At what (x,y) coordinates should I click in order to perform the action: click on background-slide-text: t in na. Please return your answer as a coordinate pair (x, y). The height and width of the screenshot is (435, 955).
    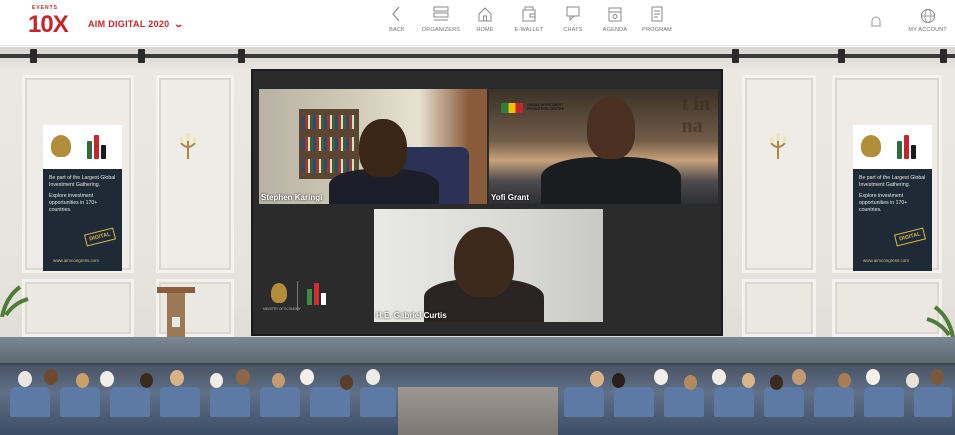
    Looking at the image, I should click on (695, 115).